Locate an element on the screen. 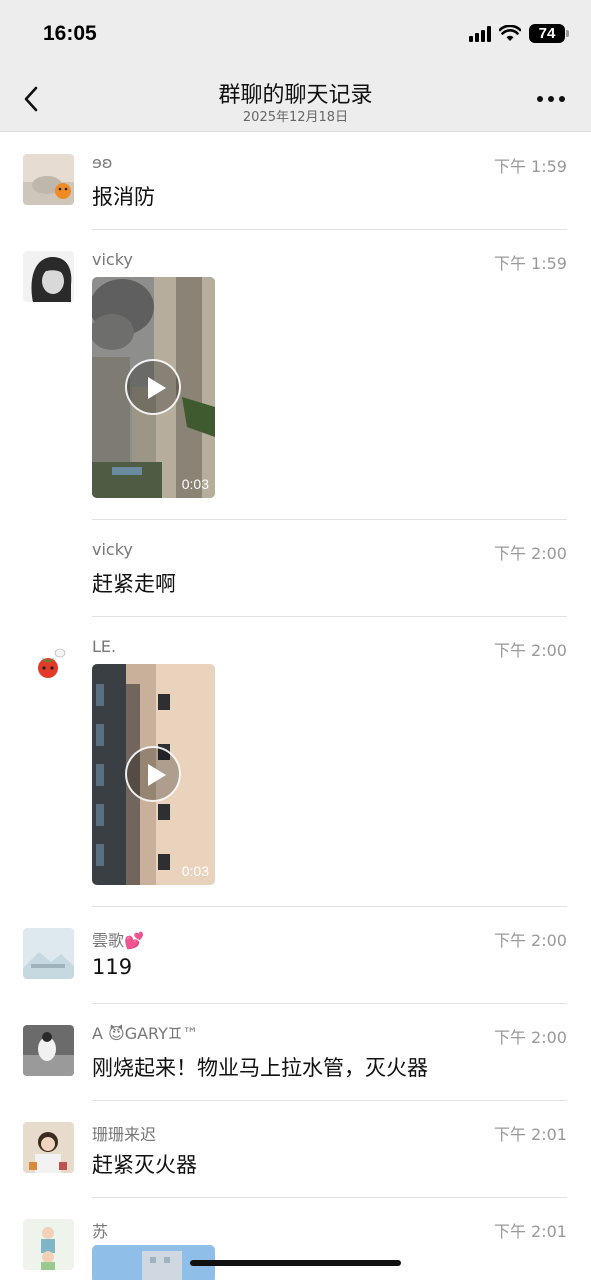 Image resolution: width=591 pixels, height=1280 pixels. message-text: 赶紧灭火器 is located at coordinates (144, 1165).